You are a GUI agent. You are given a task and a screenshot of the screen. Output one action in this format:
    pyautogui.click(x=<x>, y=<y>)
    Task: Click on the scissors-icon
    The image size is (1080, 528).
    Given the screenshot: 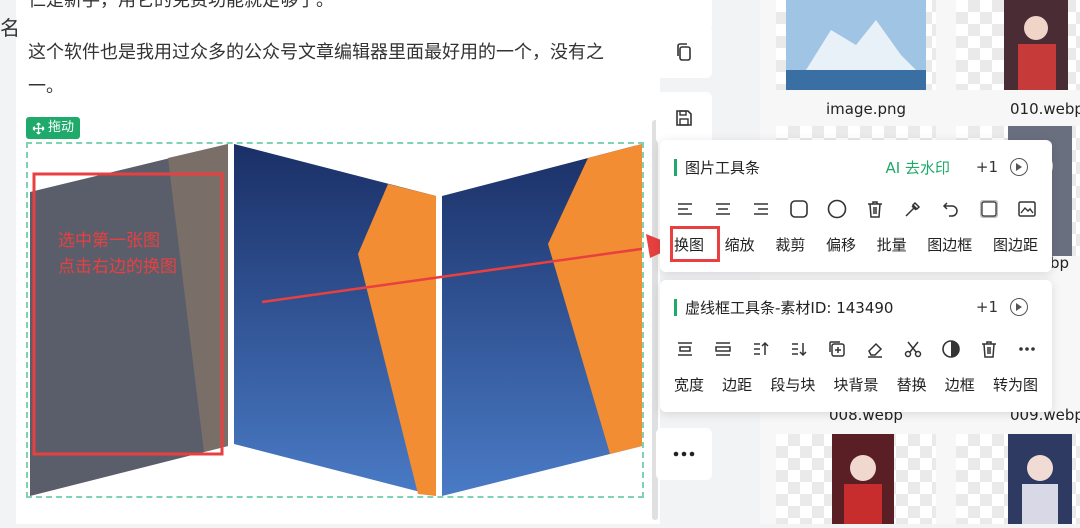 What is the action you would take?
    pyautogui.click(x=913, y=349)
    